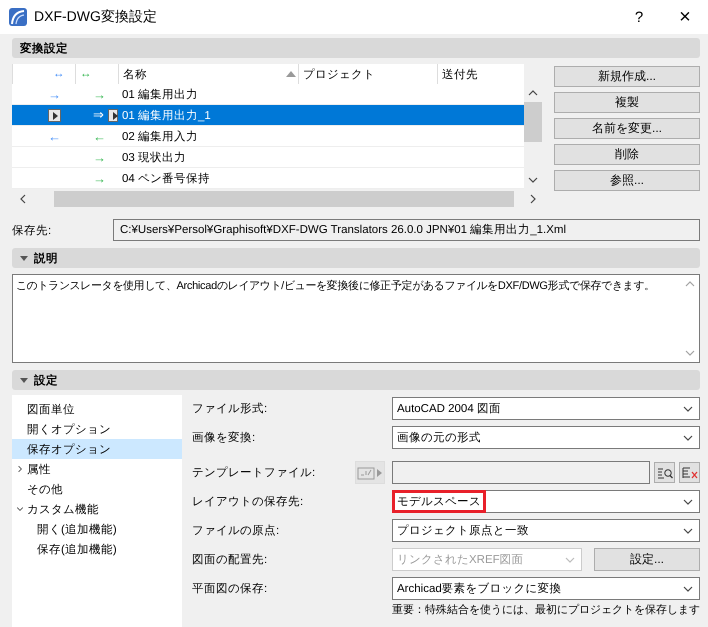  I want to click on column-header: ↔, so click(43, 74).